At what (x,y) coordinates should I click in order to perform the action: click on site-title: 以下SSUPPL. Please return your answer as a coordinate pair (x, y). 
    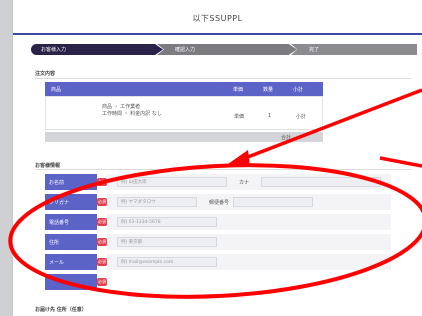
    Looking at the image, I should click on (217, 18).